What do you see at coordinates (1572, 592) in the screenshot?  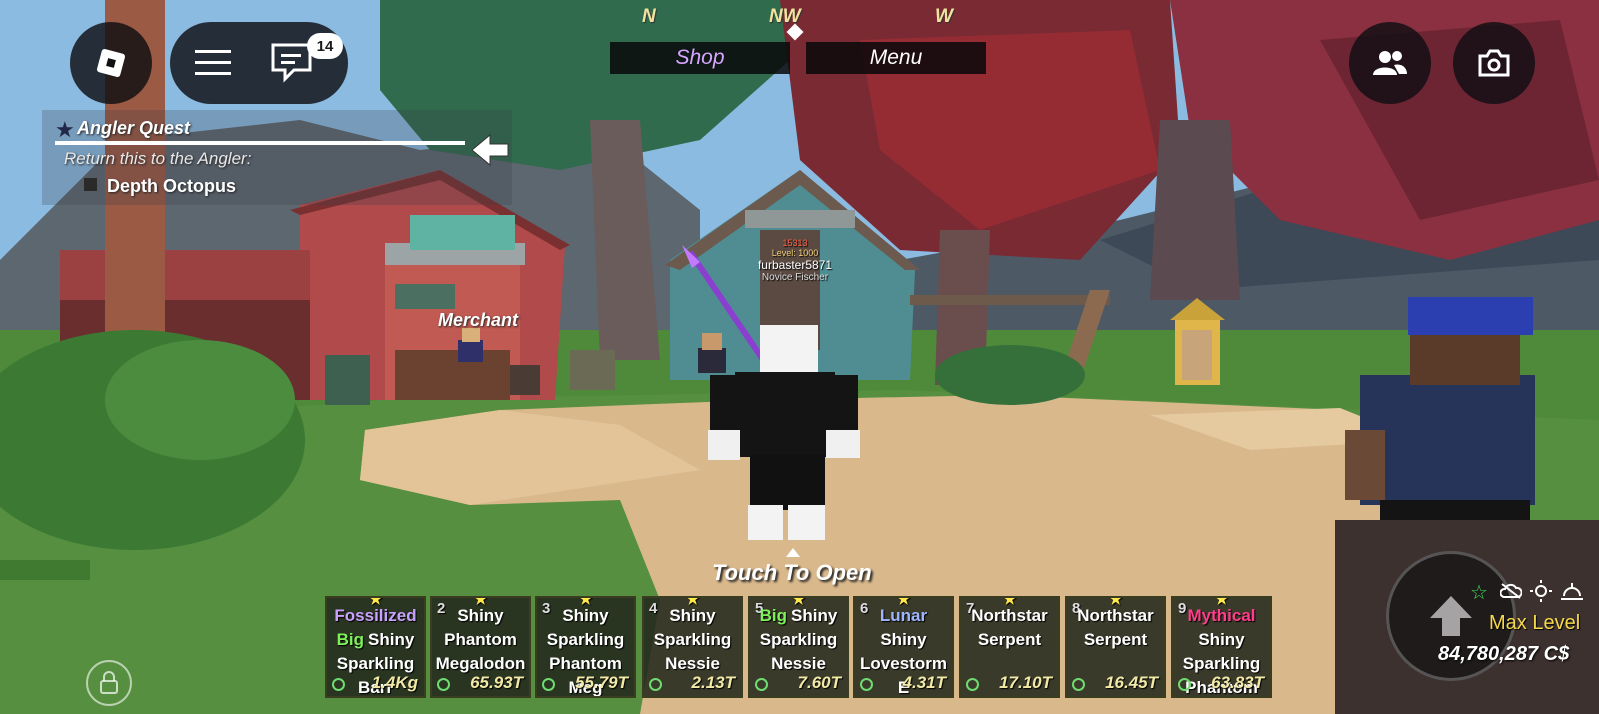 I see `sunrise-icon` at bounding box center [1572, 592].